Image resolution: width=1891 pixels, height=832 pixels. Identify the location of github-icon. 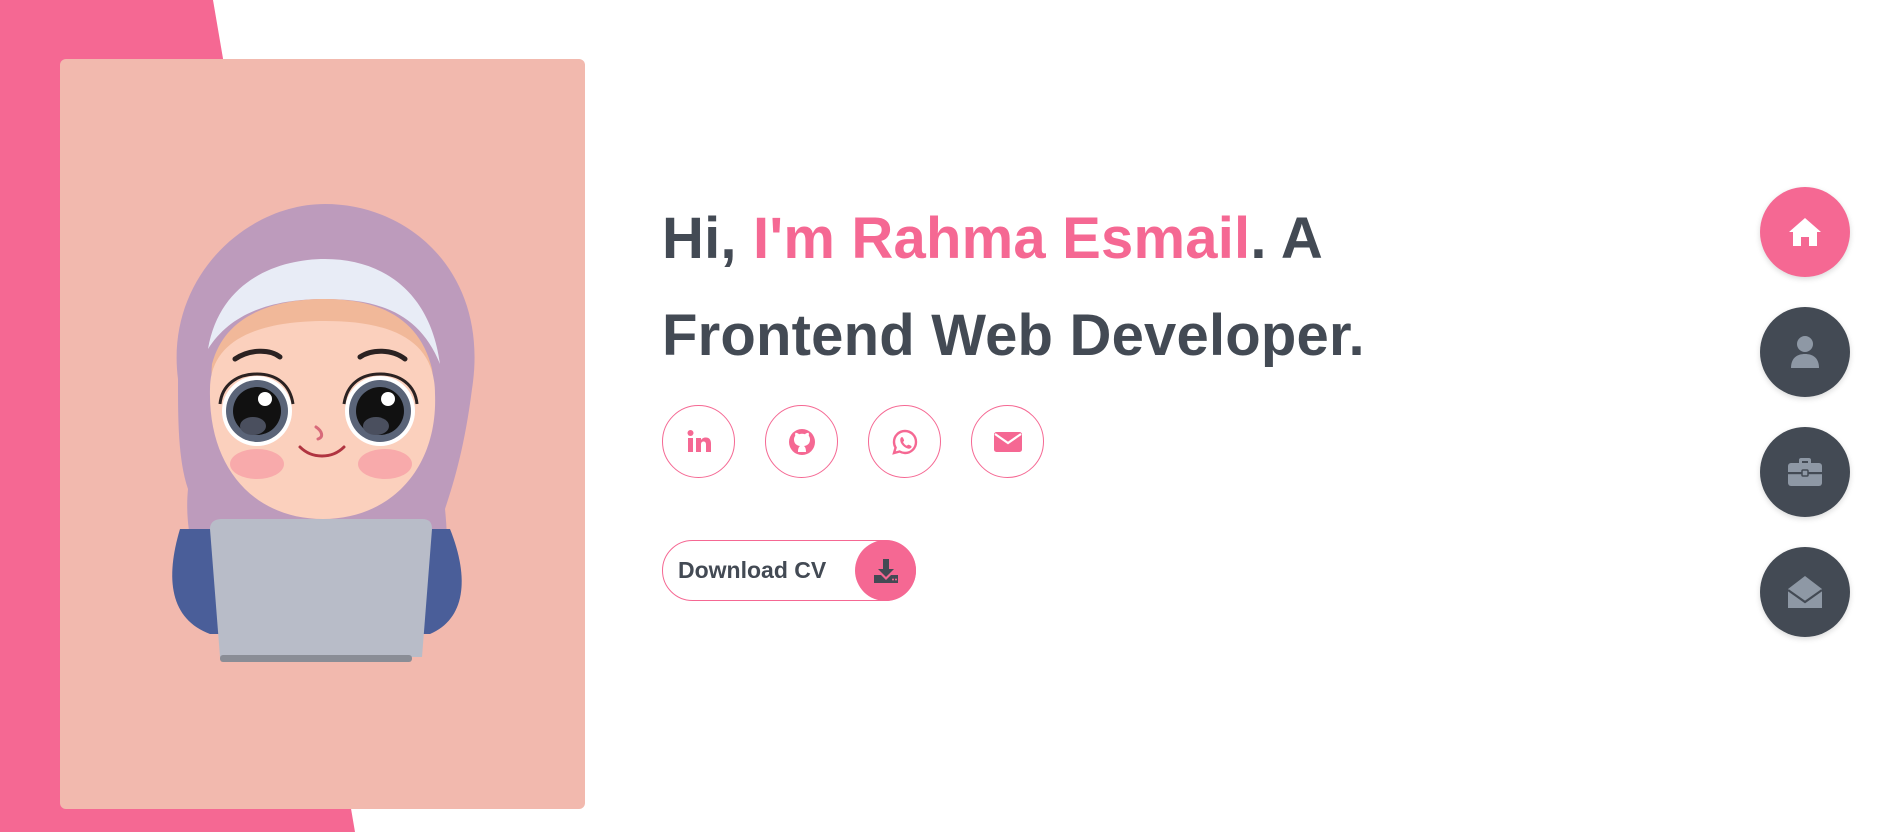
(801, 441).